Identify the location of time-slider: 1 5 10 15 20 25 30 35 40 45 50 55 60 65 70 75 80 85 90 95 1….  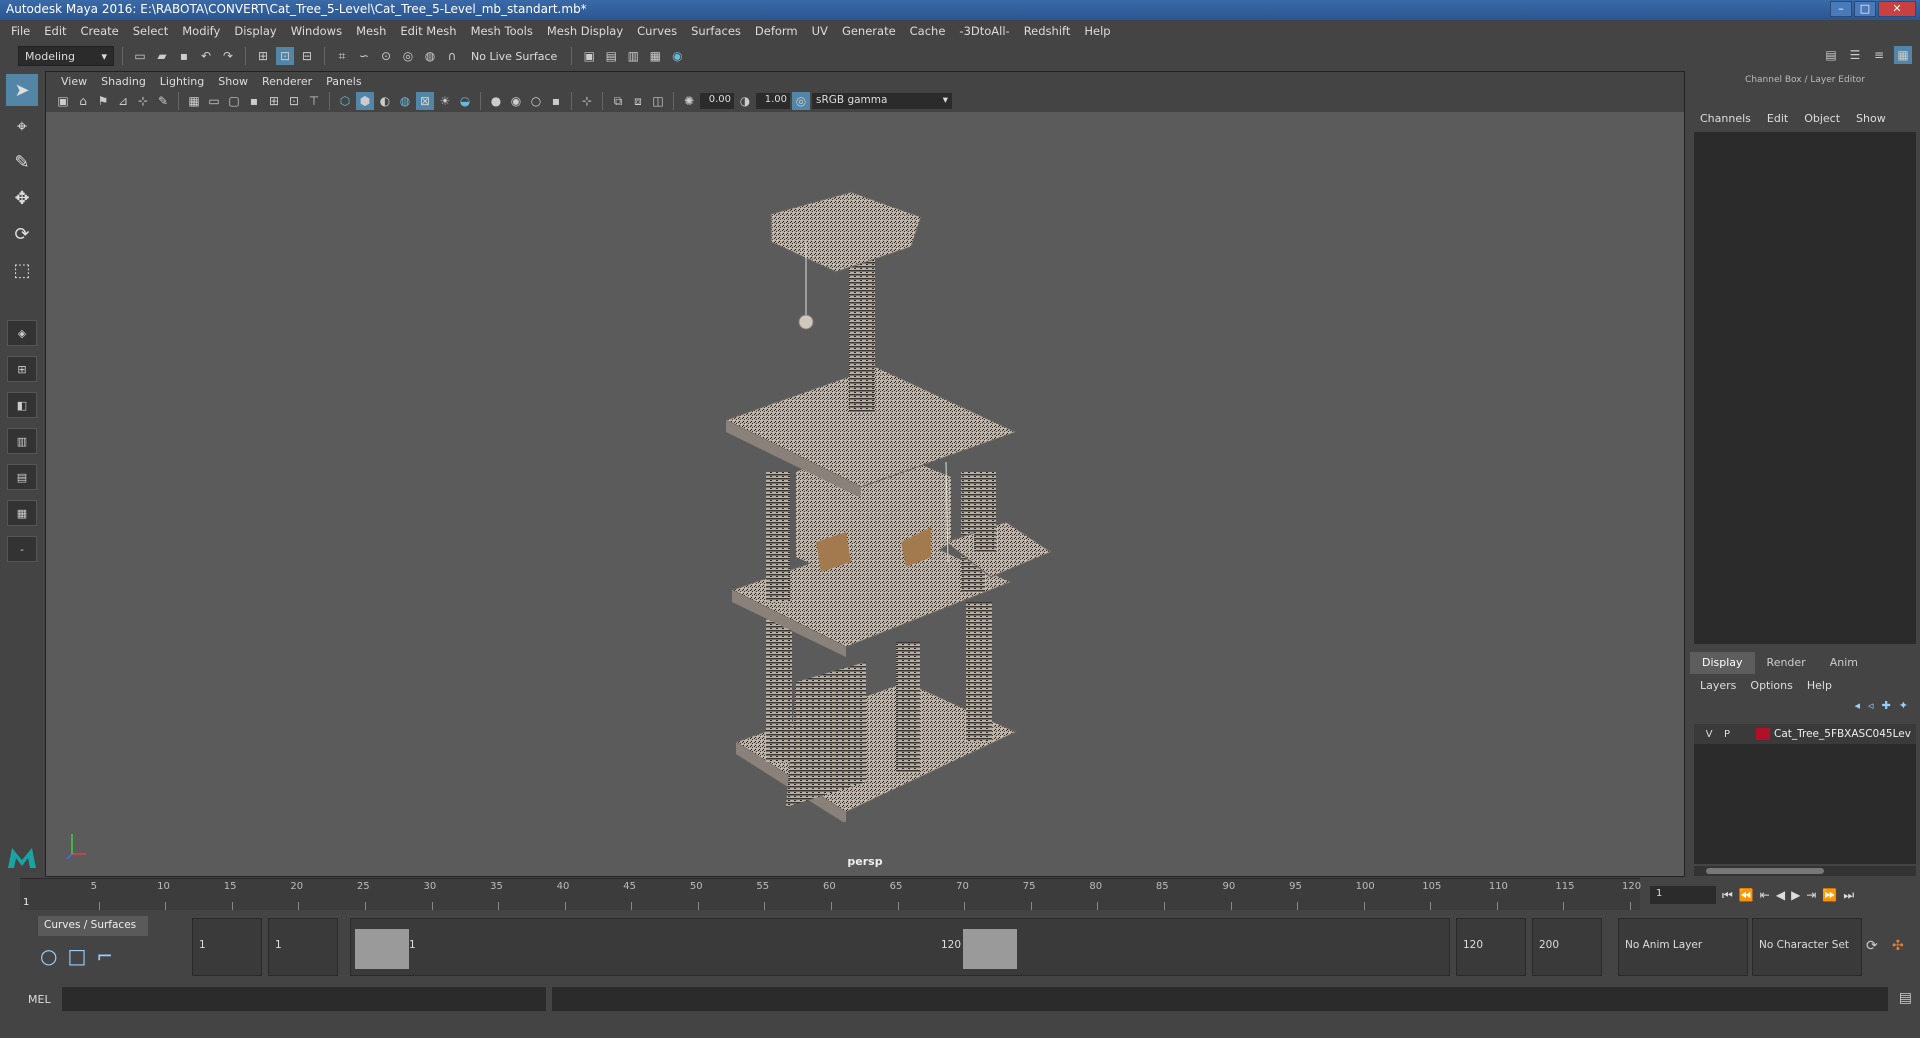
(830, 894).